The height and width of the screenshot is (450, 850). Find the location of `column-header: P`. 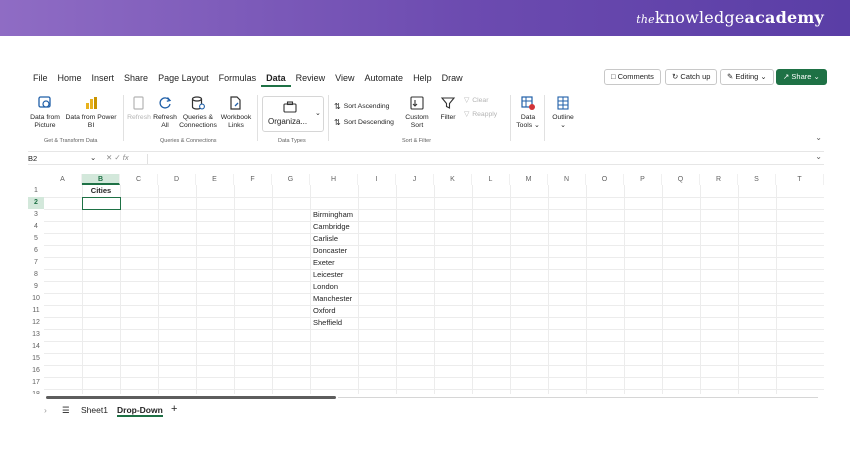

column-header: P is located at coordinates (643, 179).